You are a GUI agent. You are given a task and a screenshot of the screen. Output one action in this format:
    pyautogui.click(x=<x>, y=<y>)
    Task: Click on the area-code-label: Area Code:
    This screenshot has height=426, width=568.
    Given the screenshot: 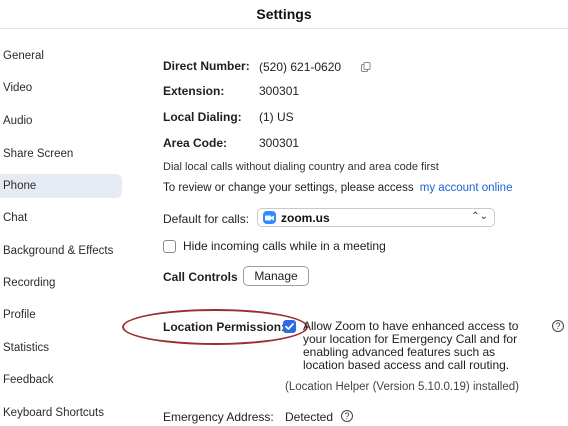 What is the action you would take?
    pyautogui.click(x=195, y=143)
    